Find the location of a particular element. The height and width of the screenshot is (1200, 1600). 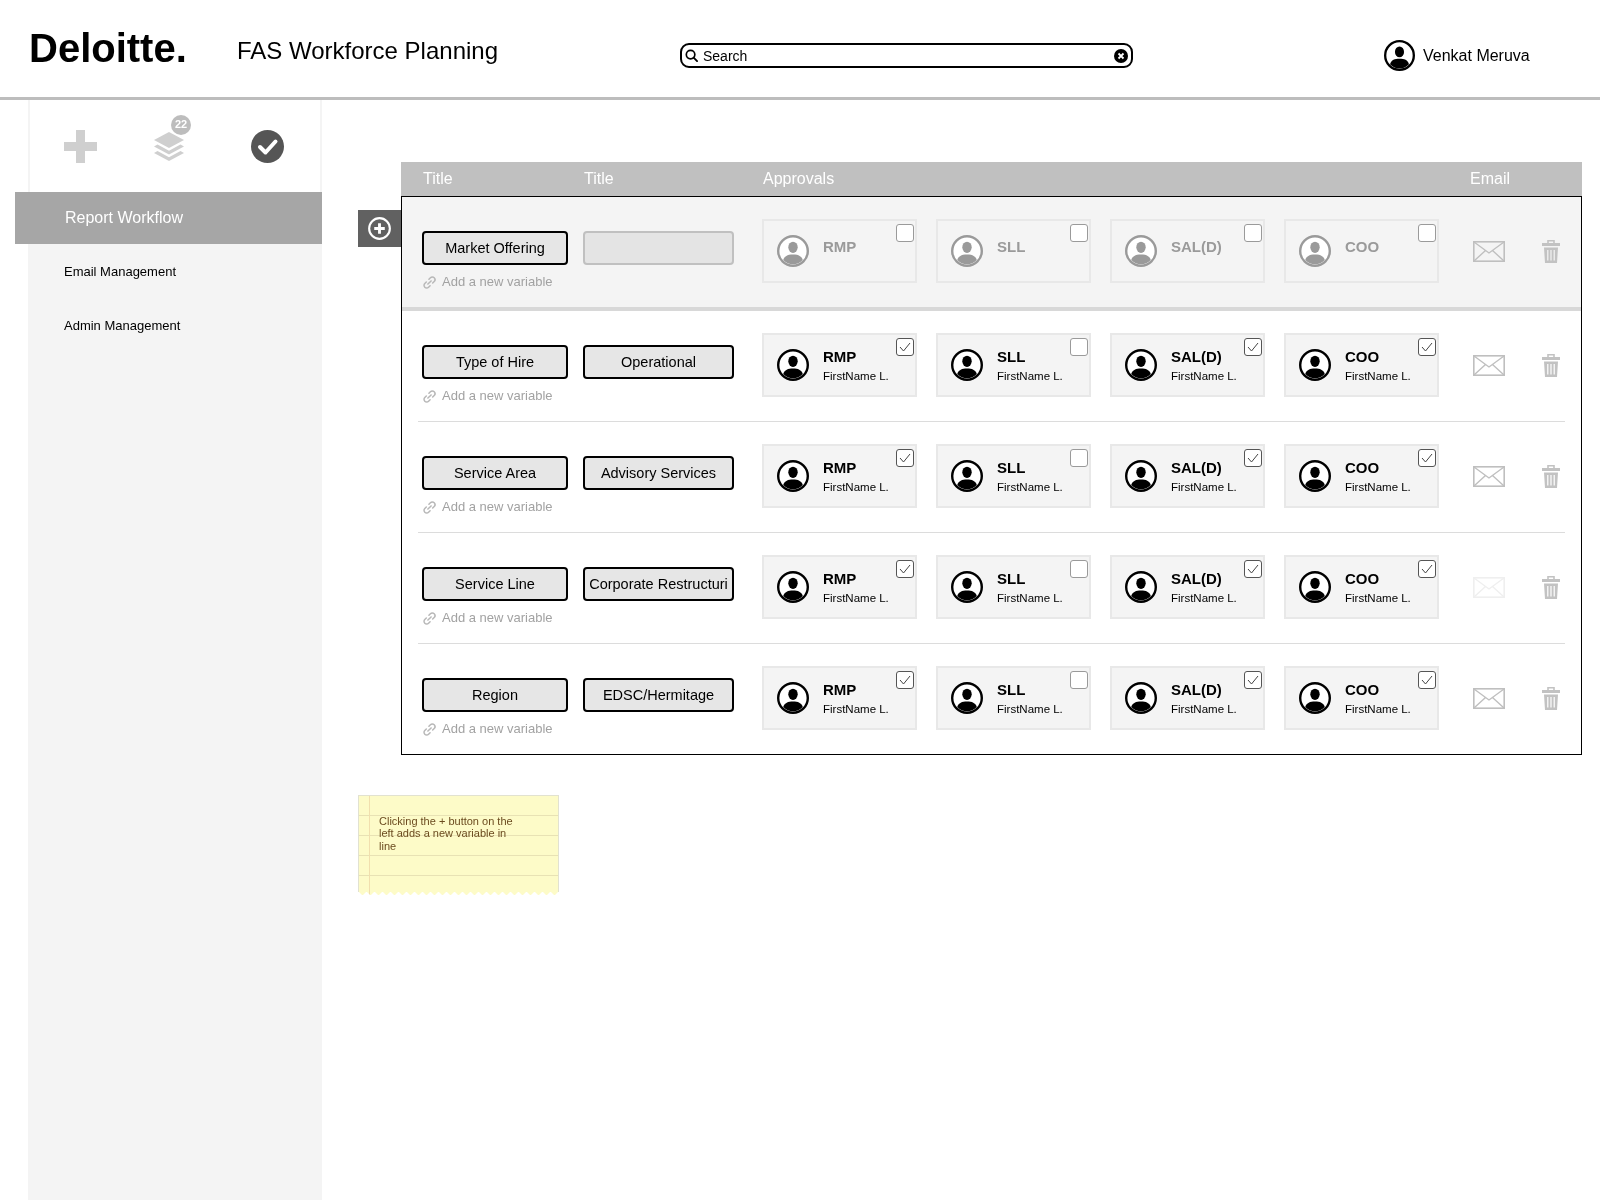

clear-icon is located at coordinates (1121, 55).